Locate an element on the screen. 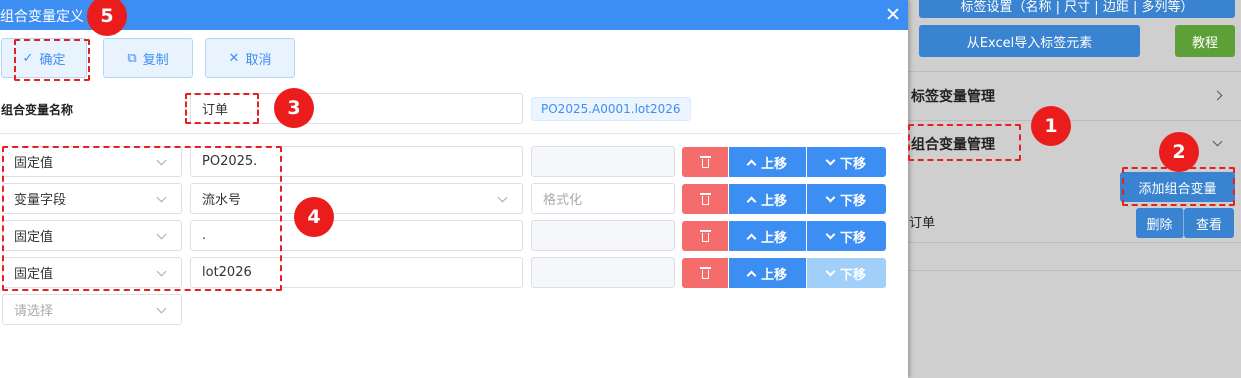 The width and height of the screenshot is (1241, 378). combo-item-actions: 删除 查看 is located at coordinates (1185, 223).